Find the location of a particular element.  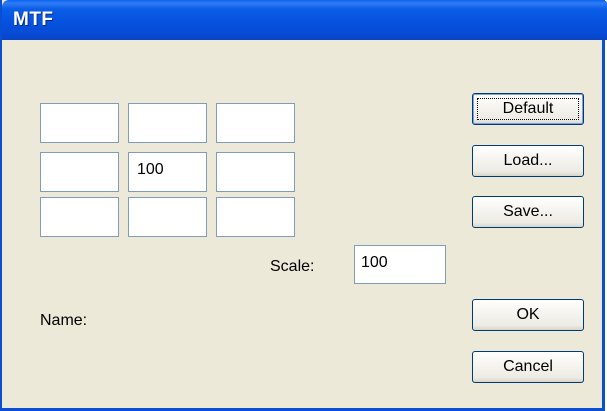

name-label: Name: is located at coordinates (64, 320).